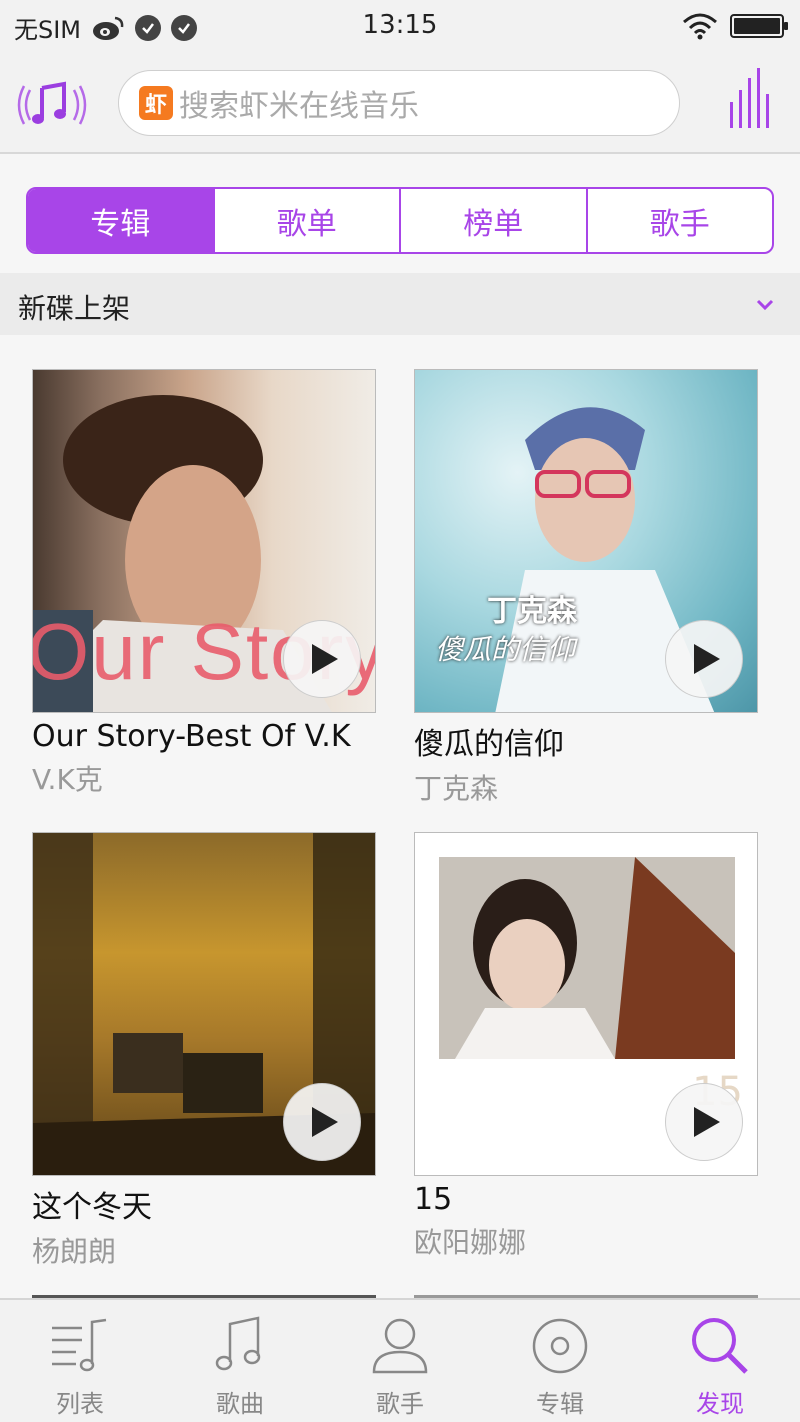 This screenshot has height=1422, width=800. I want to click on nav-item-discover: 发现, so click(720, 1361).